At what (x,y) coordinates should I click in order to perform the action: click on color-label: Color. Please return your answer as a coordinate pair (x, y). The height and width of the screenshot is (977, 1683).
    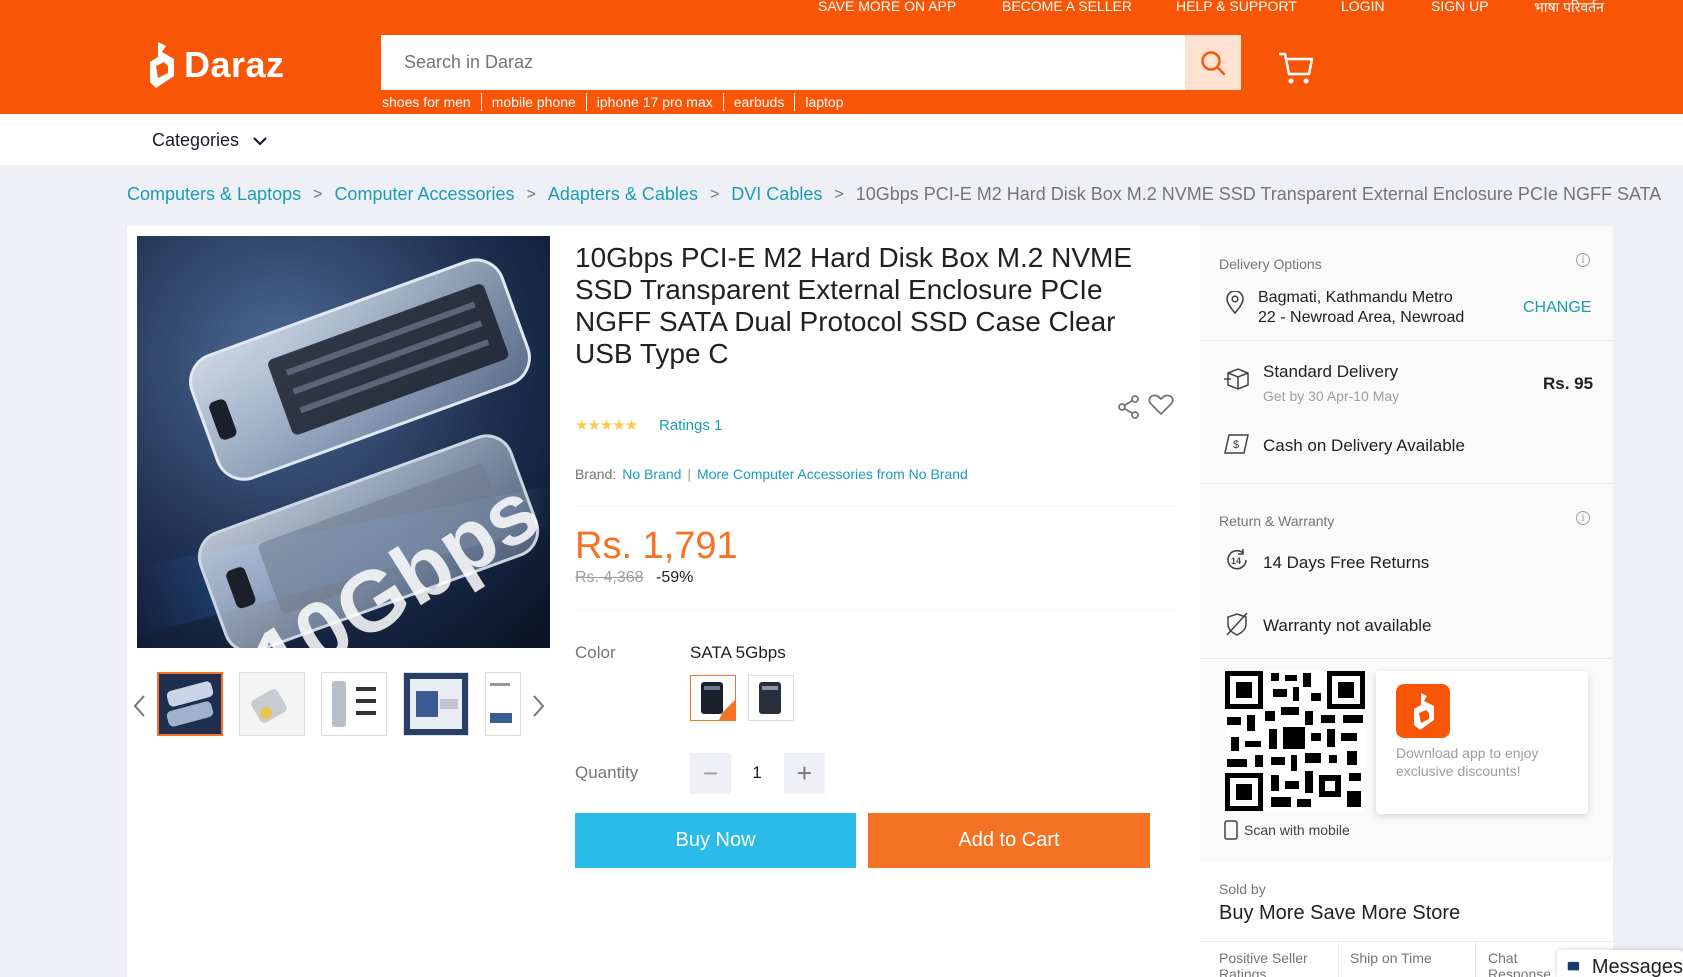
    Looking at the image, I should click on (595, 652).